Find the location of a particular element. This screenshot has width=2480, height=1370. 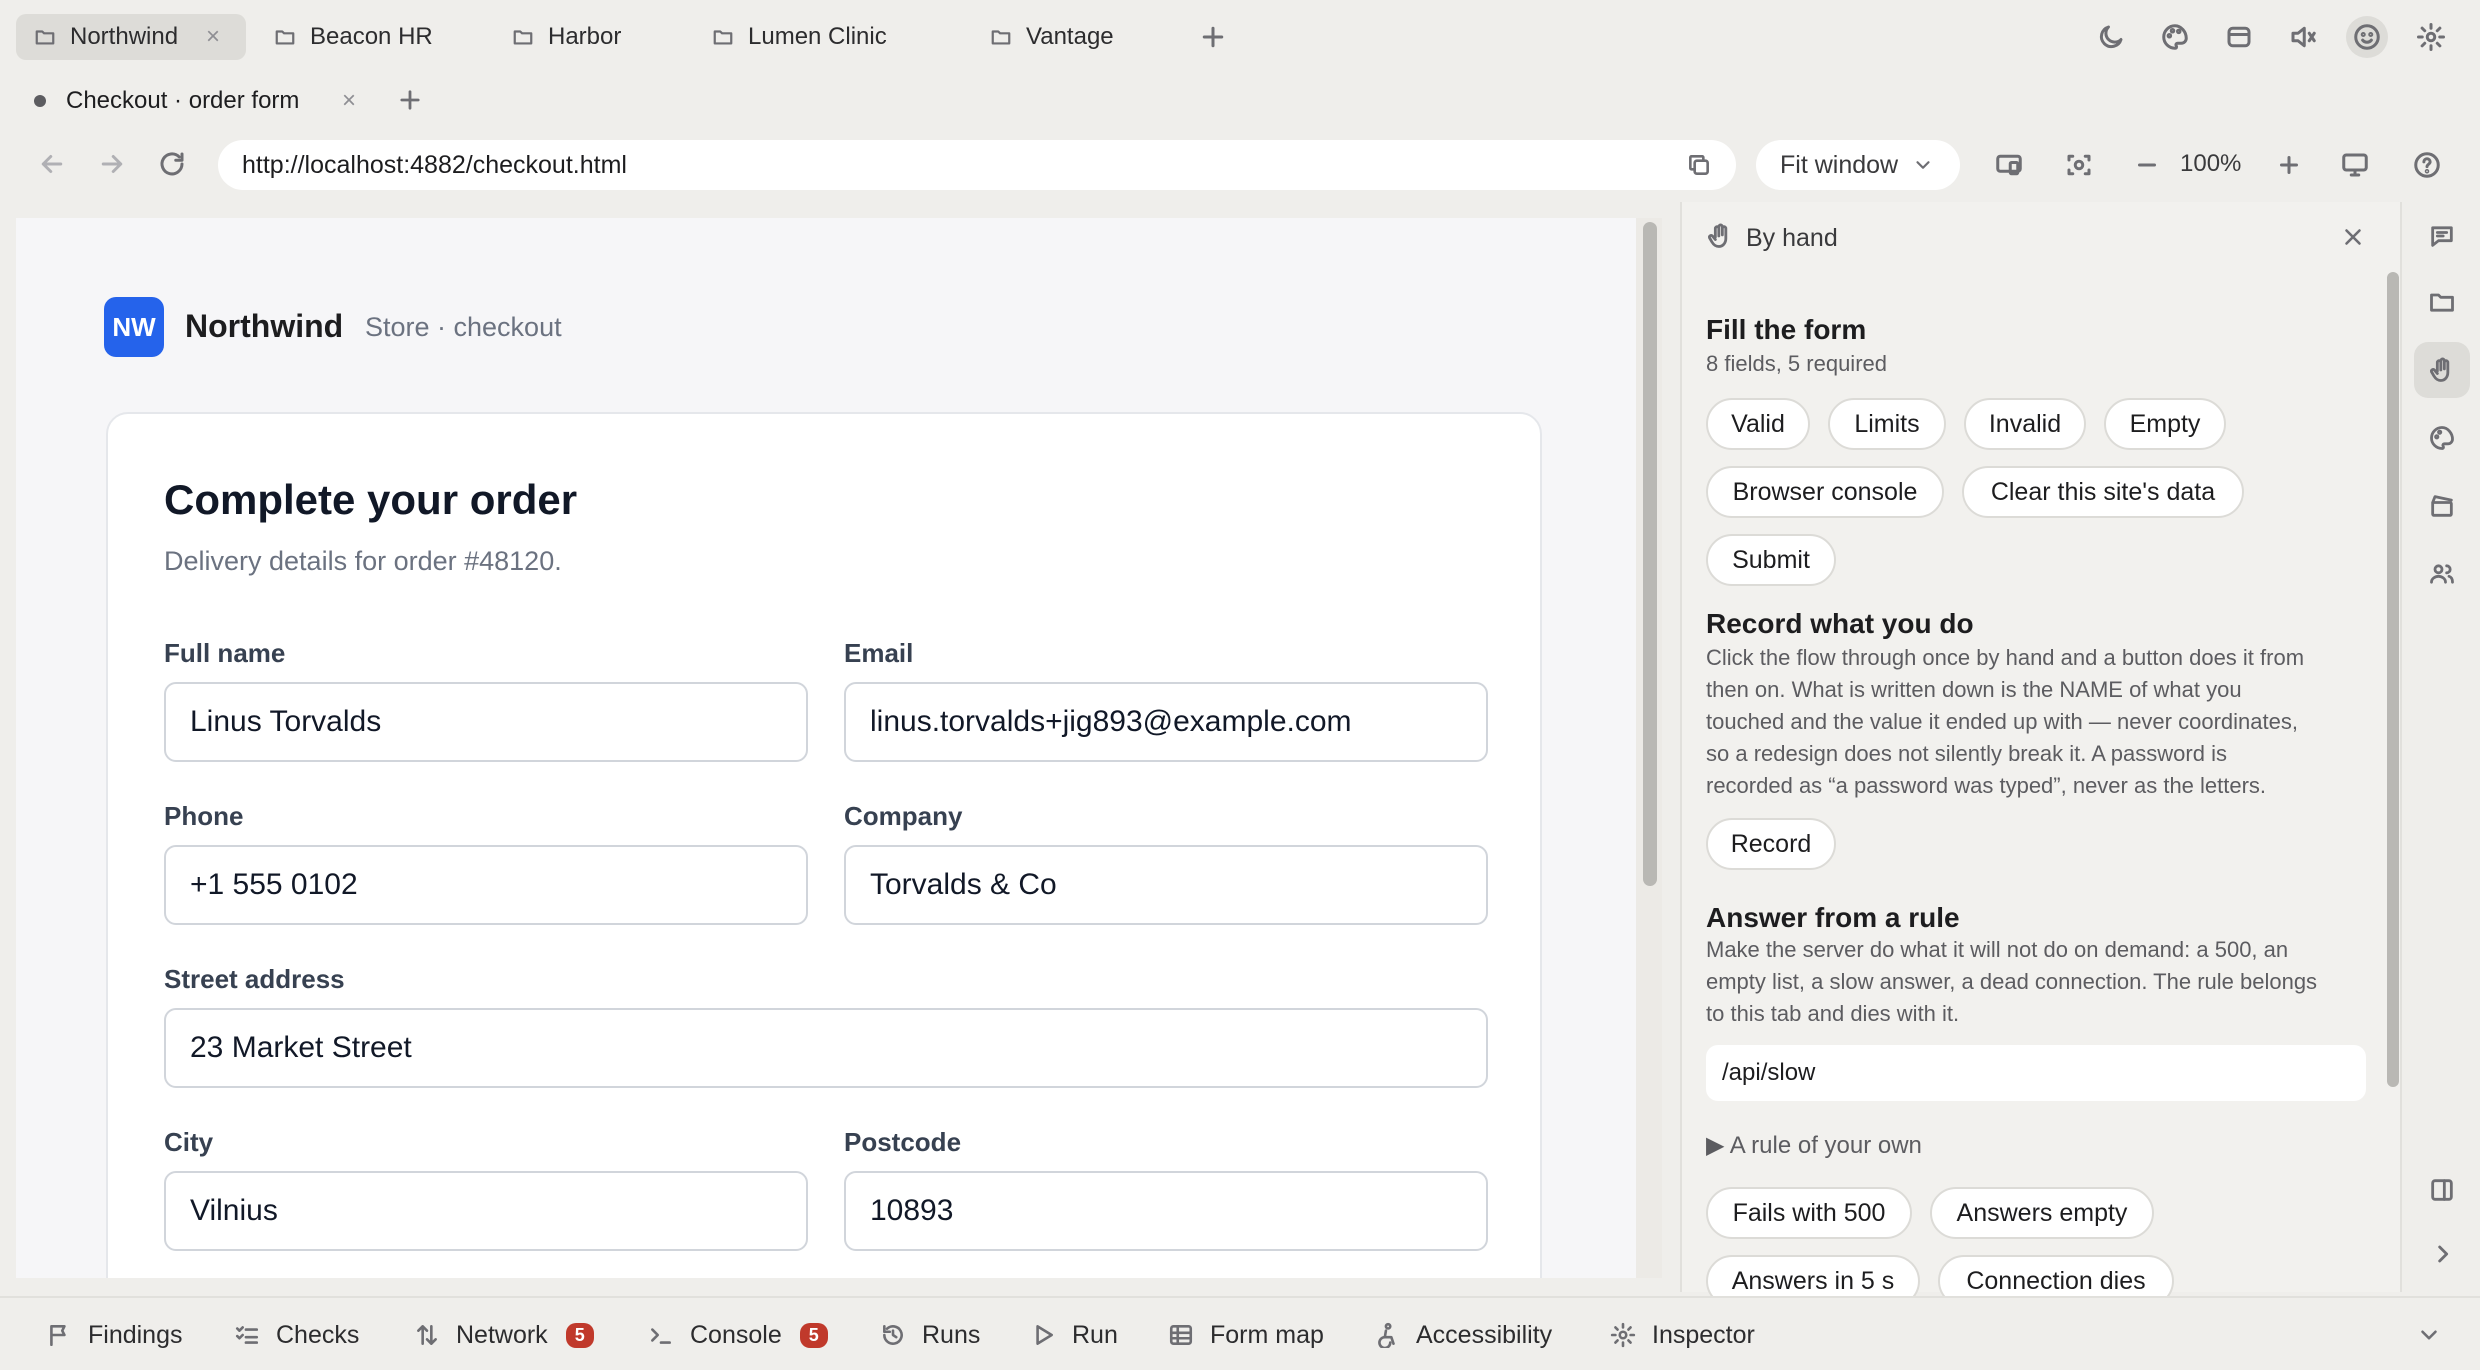

sidebar-toggle-icon is located at coordinates (2442, 1190).